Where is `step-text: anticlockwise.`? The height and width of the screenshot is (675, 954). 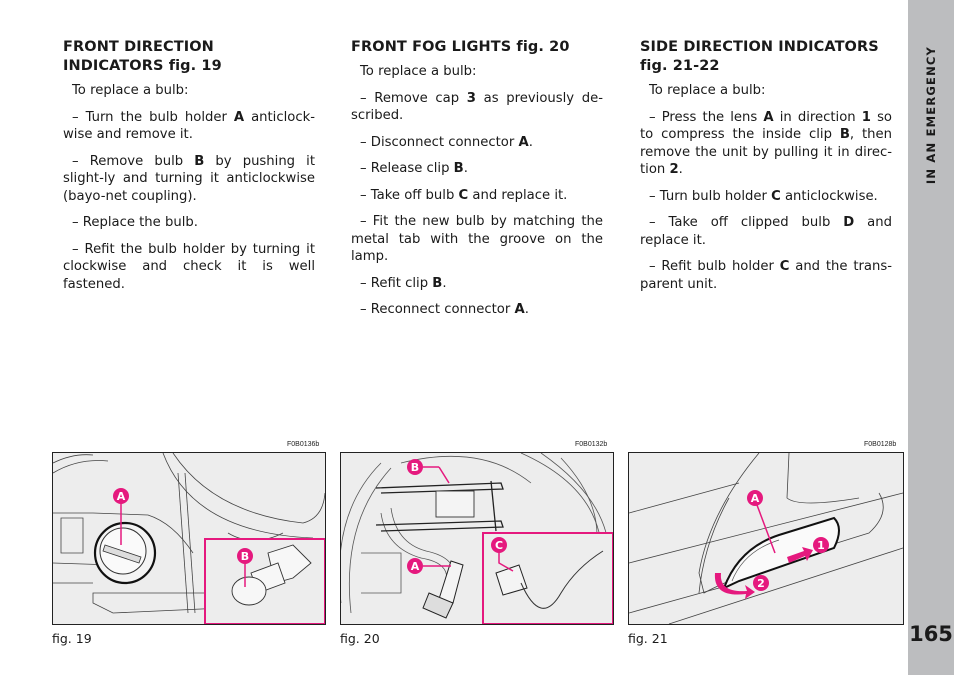 step-text: anticlockwise. is located at coordinates (829, 196).